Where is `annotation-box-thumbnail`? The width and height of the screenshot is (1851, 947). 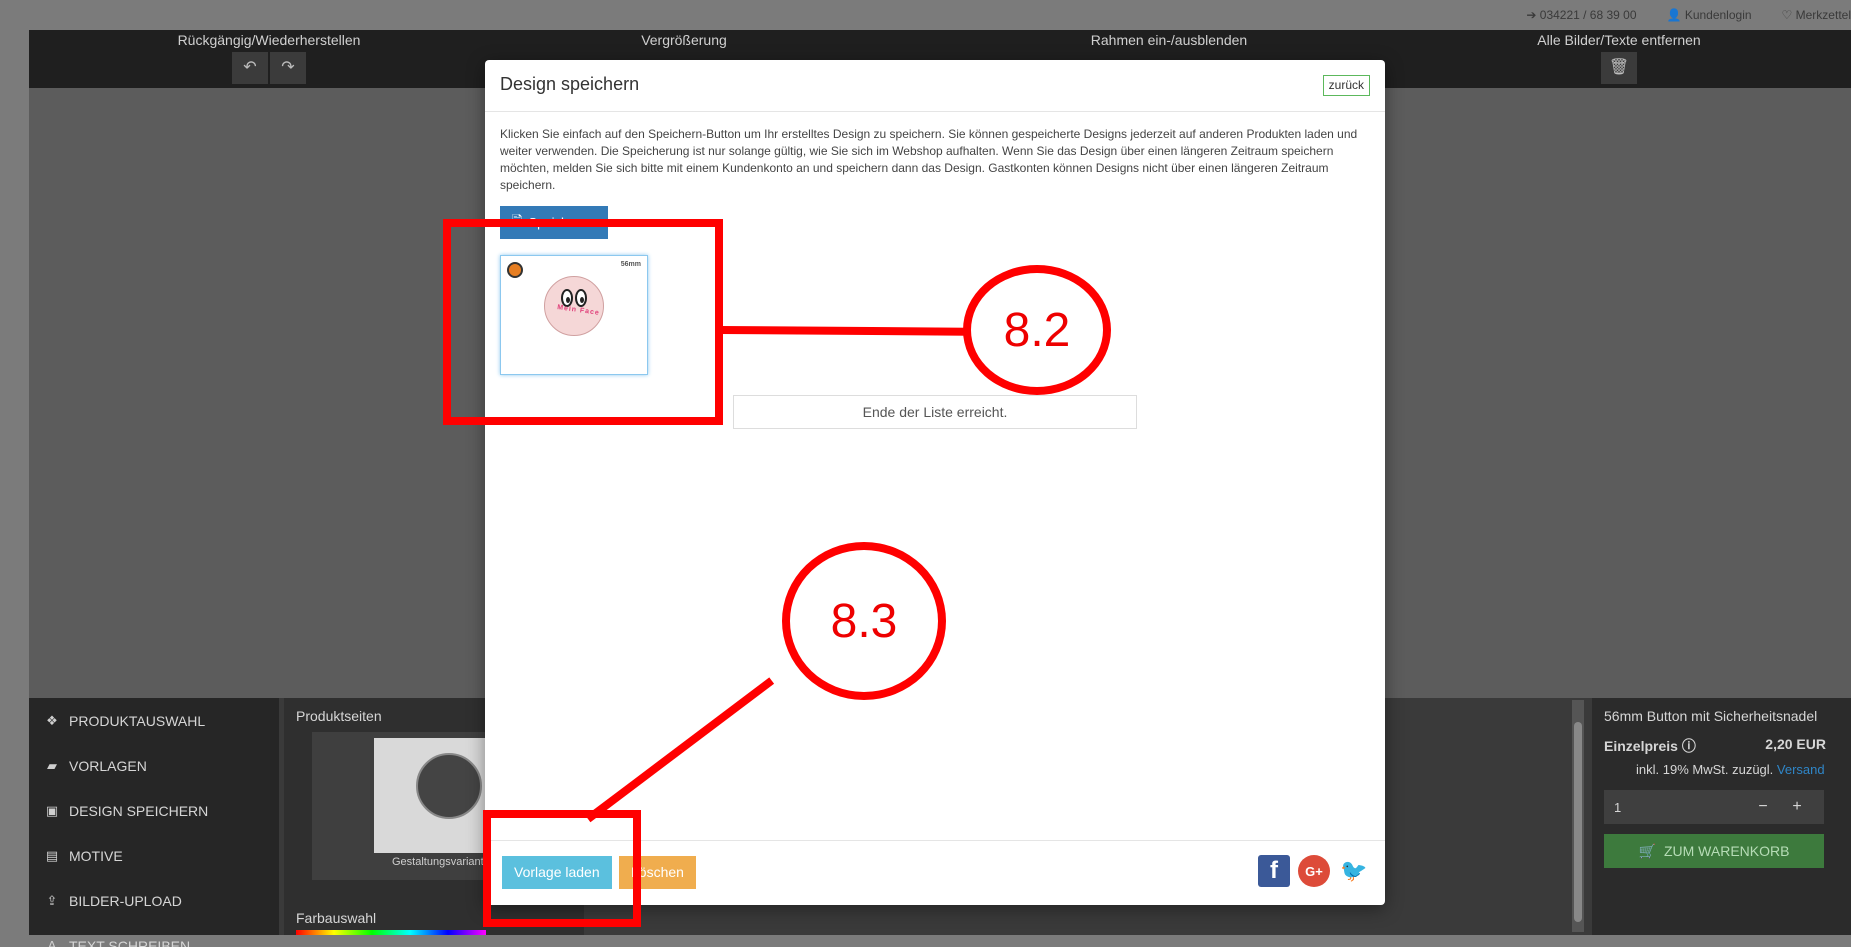
annotation-box-thumbnail is located at coordinates (583, 322).